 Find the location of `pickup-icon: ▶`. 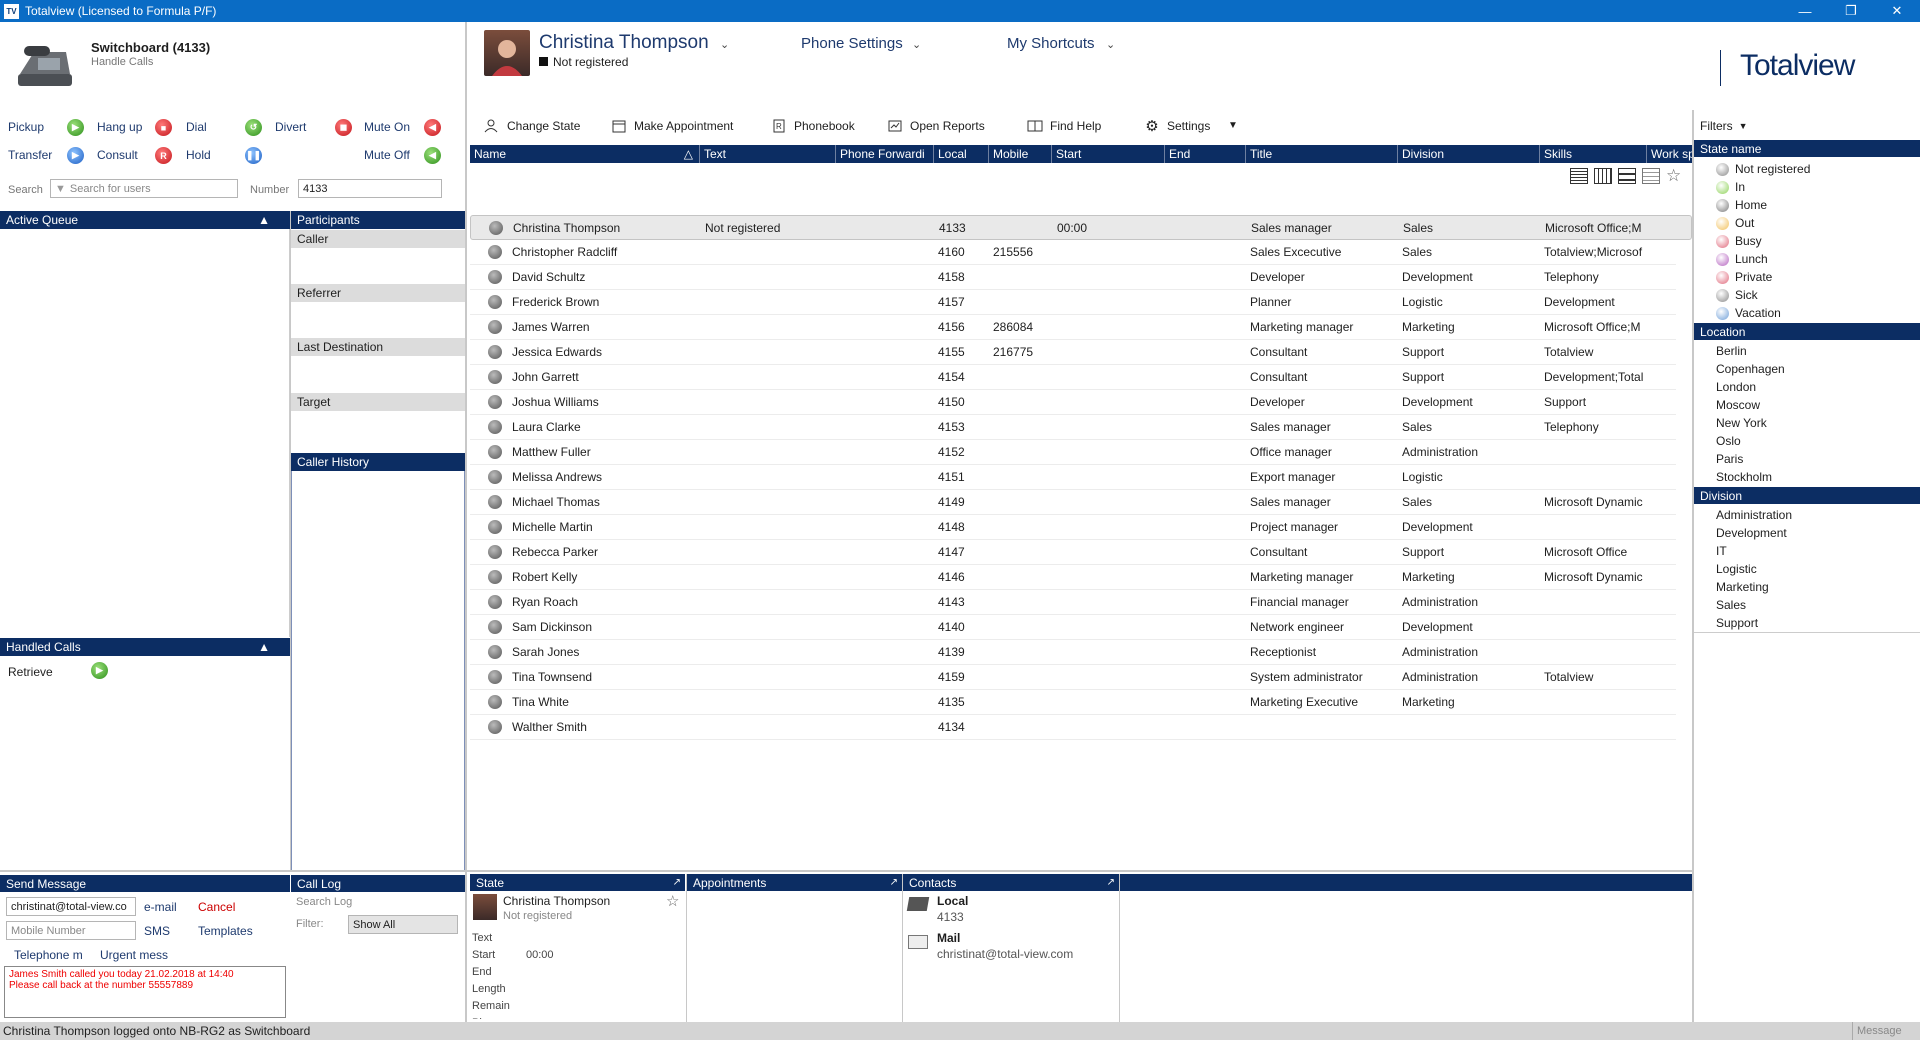

pickup-icon: ▶ is located at coordinates (75, 127).